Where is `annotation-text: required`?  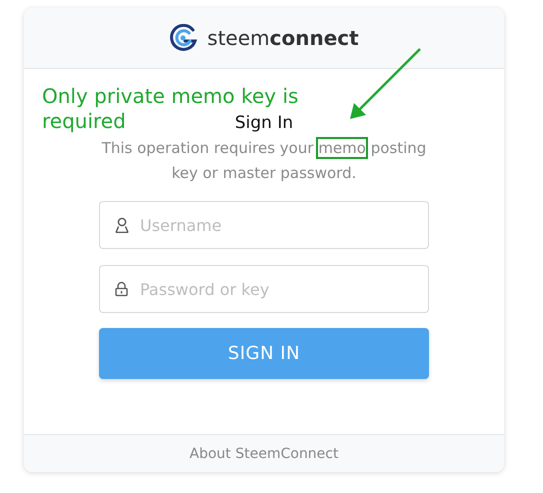 annotation-text: required is located at coordinates (84, 121).